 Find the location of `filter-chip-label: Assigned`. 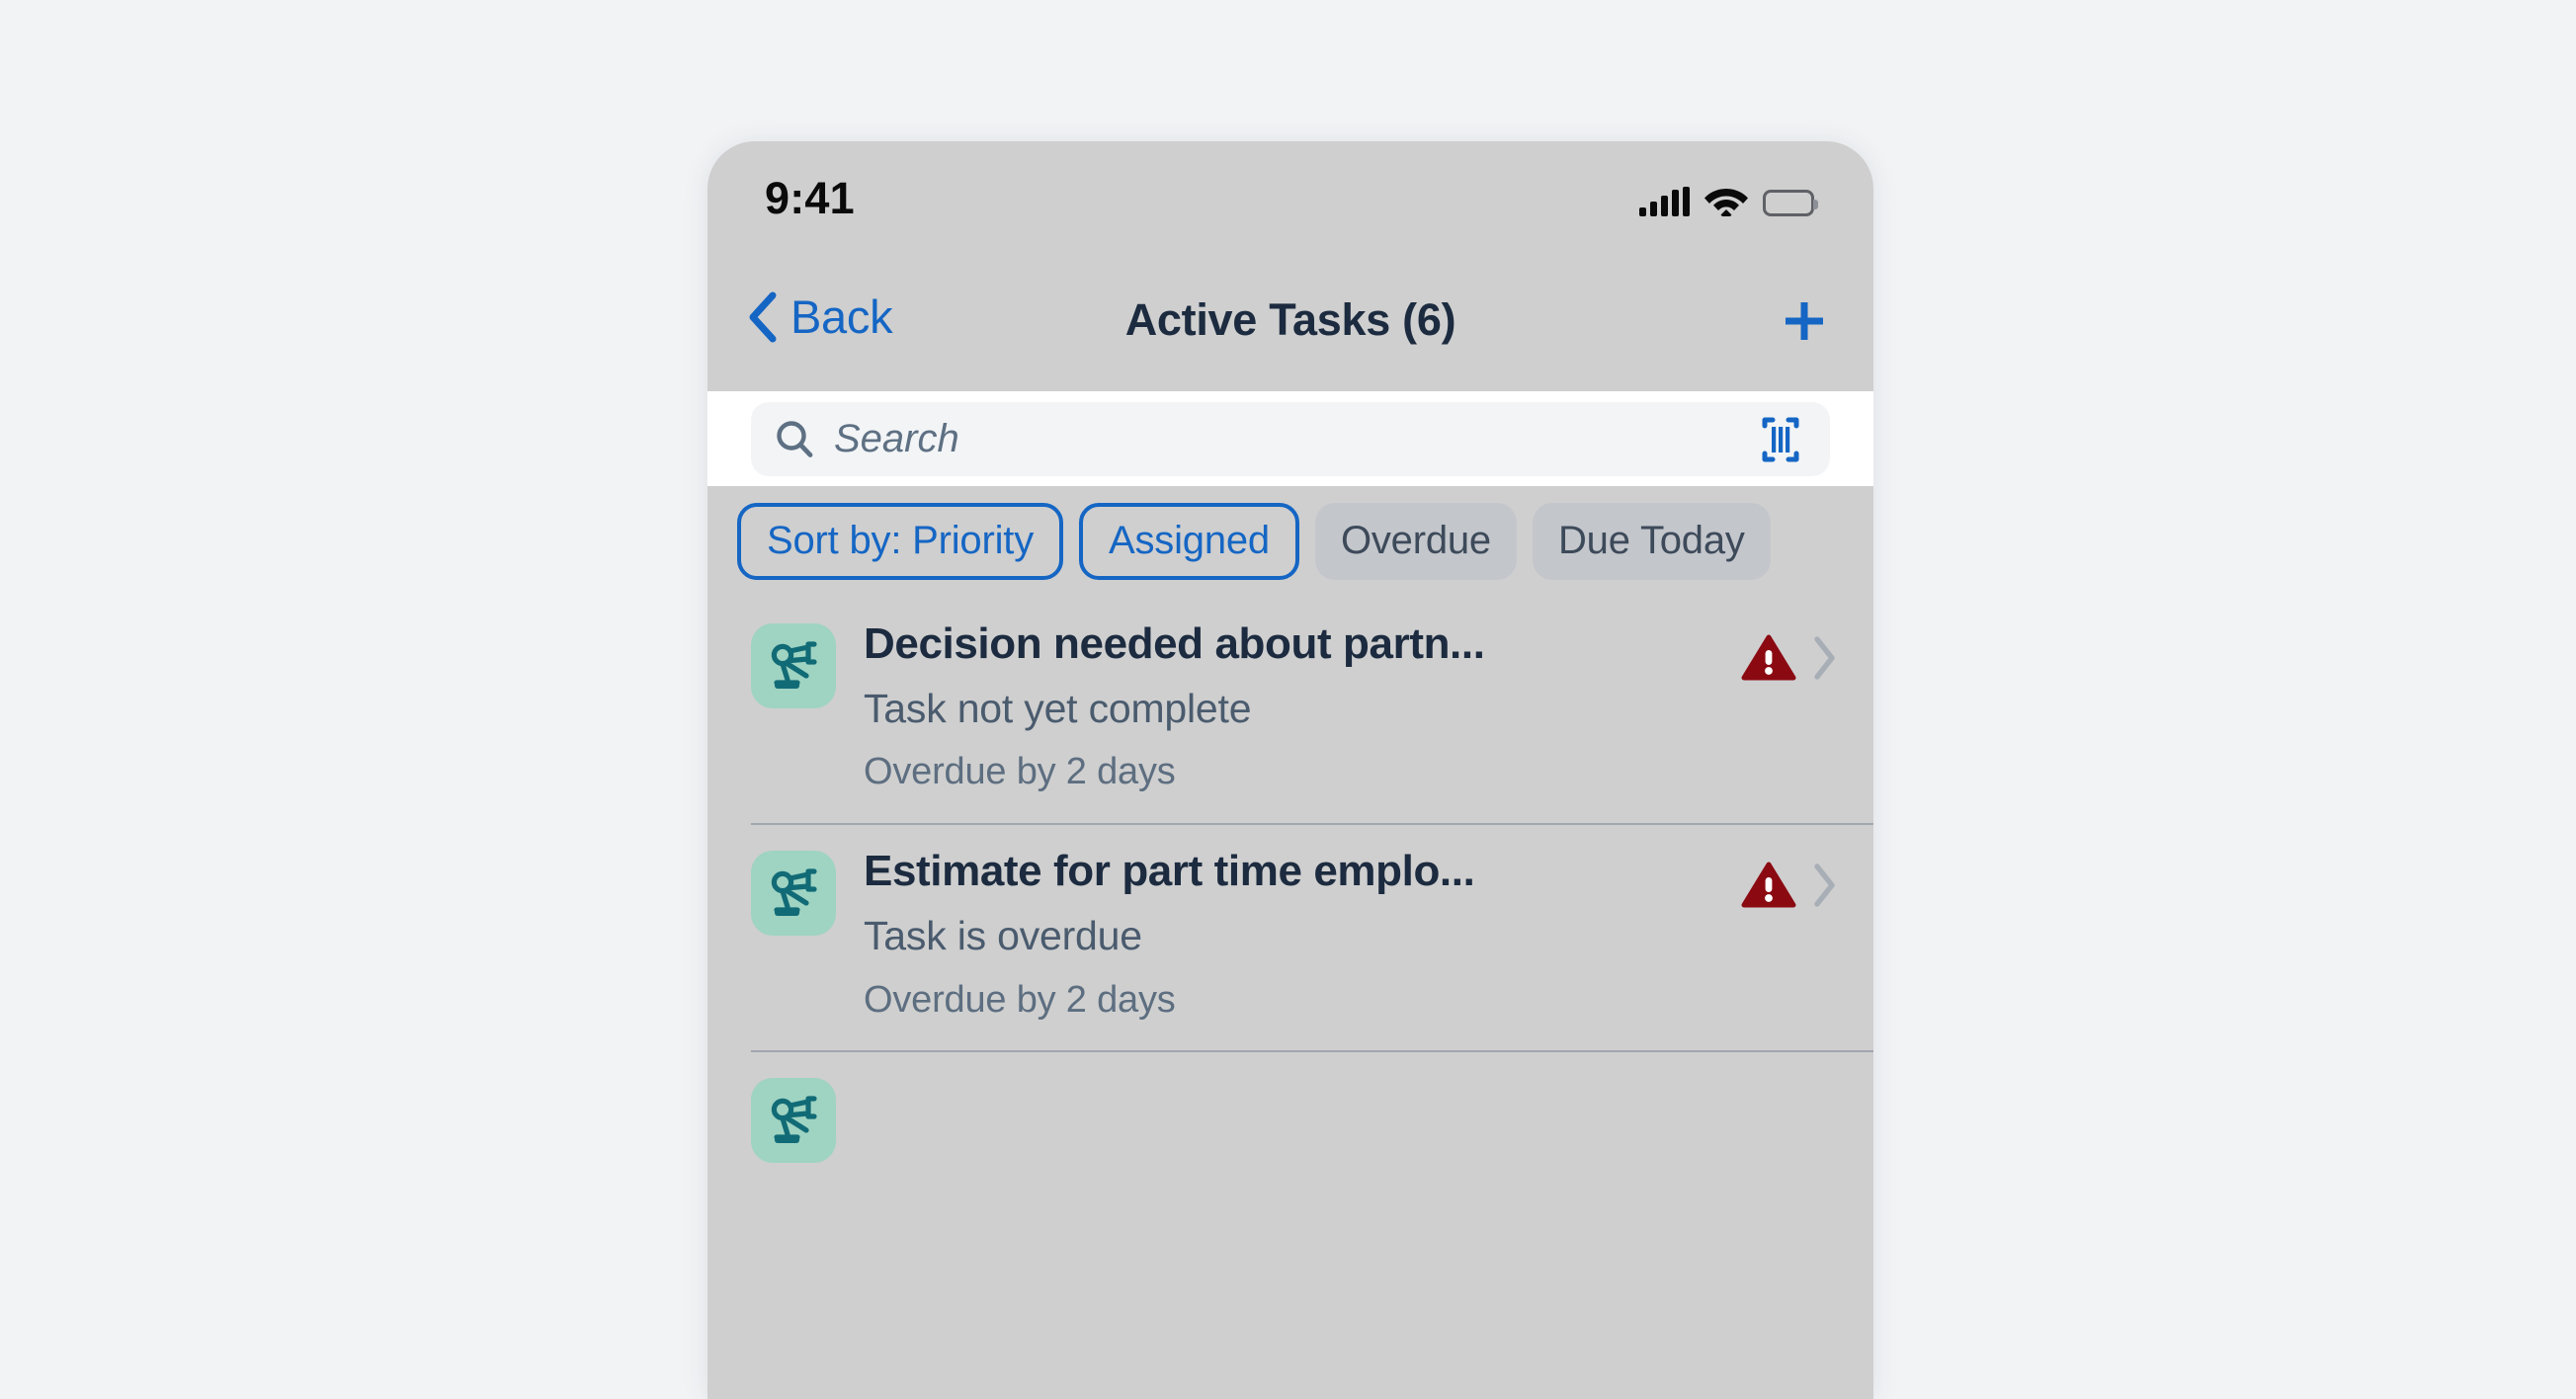

filter-chip-label: Assigned is located at coordinates (1189, 541).